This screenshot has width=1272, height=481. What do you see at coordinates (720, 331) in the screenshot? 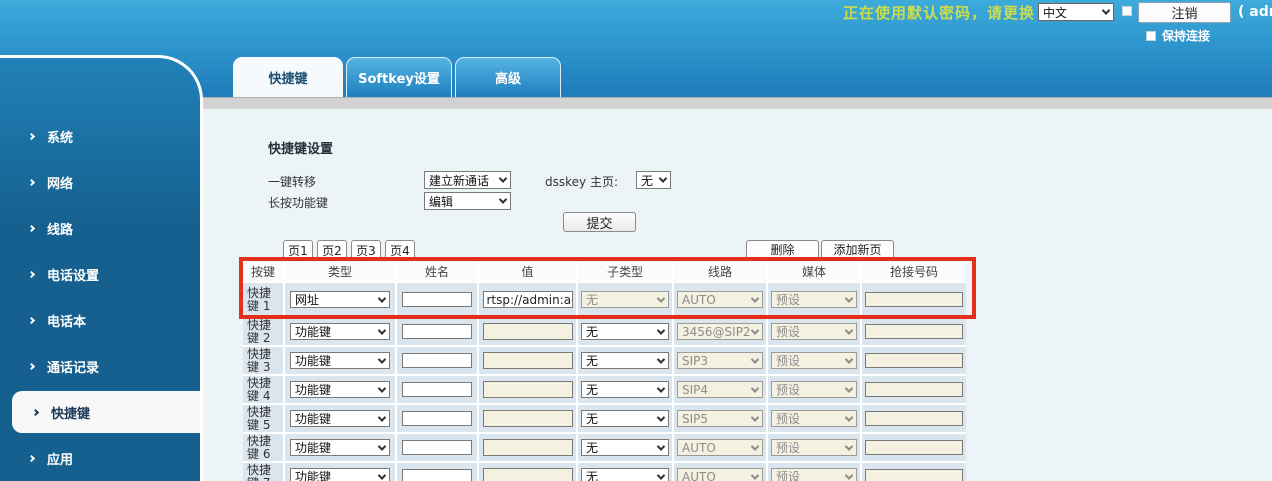
I see `line-select: 3456@SIP2` at bounding box center [720, 331].